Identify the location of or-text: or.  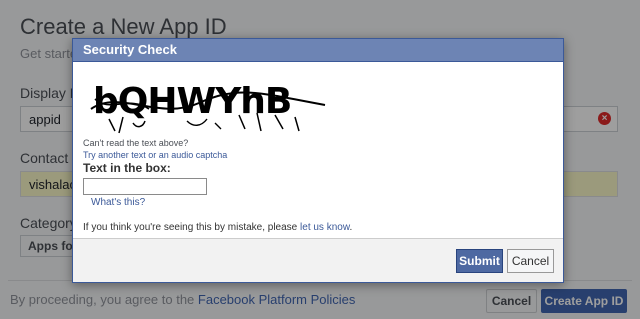
(152, 155).